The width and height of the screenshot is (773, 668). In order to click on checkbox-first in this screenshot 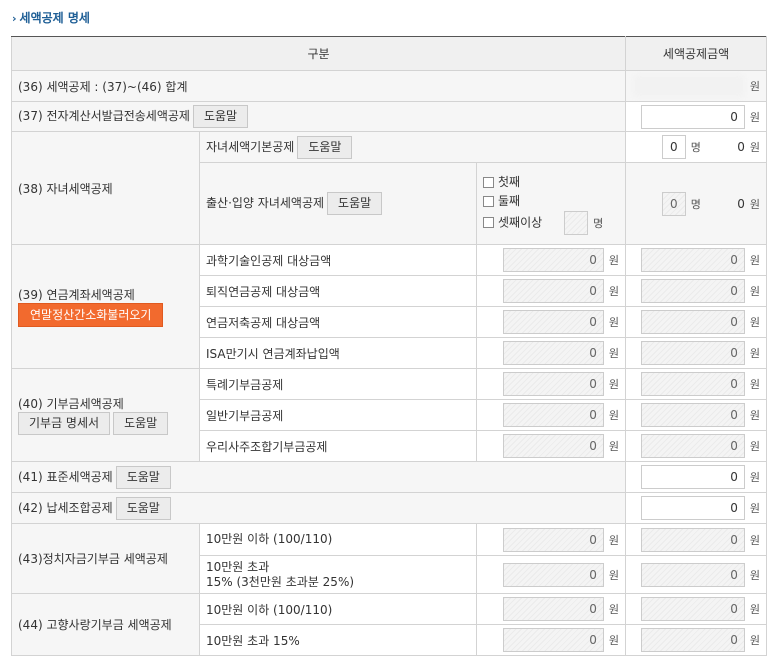, I will do `click(488, 182)`.